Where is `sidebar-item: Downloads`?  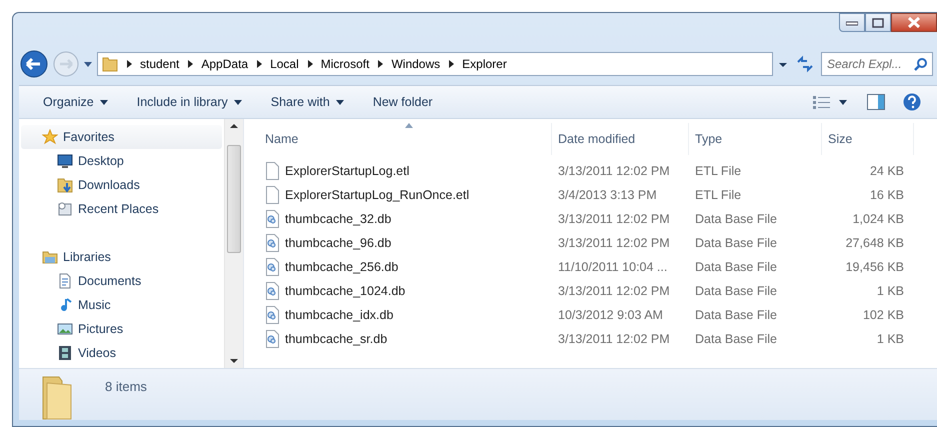 sidebar-item: Downloads is located at coordinates (121, 185).